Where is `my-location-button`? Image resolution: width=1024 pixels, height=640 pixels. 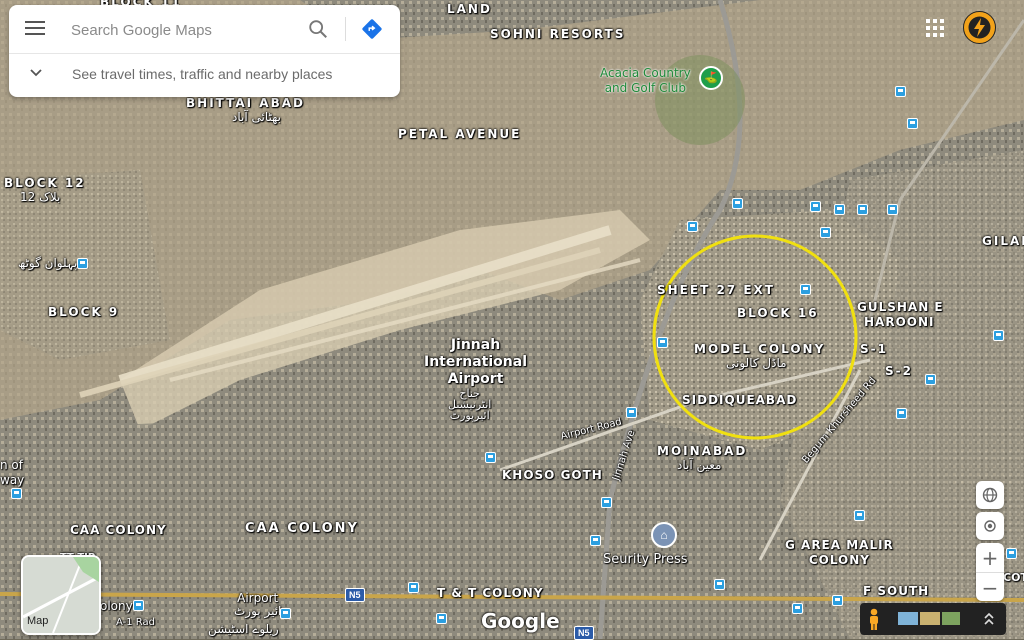
my-location-button is located at coordinates (990, 526).